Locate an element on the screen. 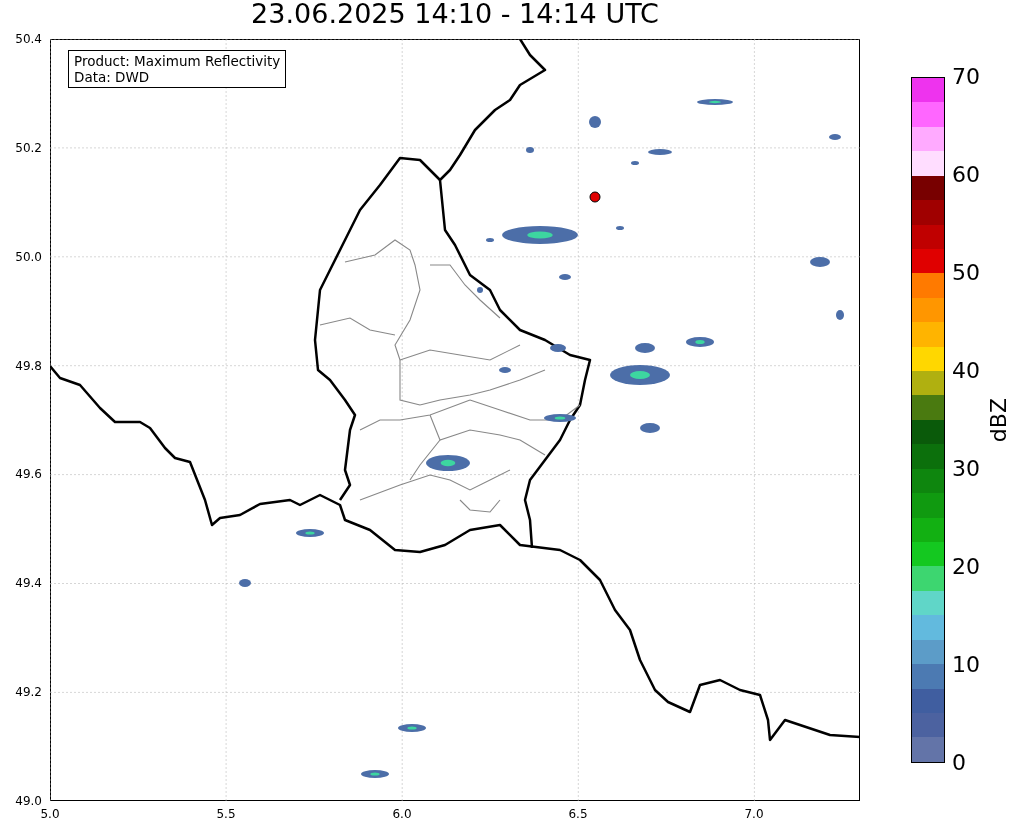 The image size is (1023, 834). colorbar-tick-label: 40 is located at coordinates (966, 371).